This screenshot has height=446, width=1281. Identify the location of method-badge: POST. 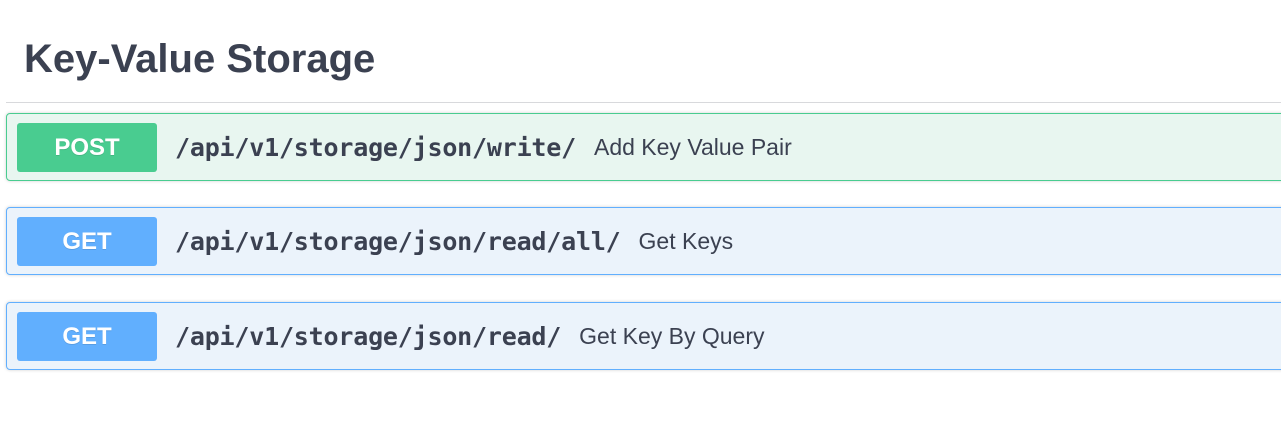
(87, 147).